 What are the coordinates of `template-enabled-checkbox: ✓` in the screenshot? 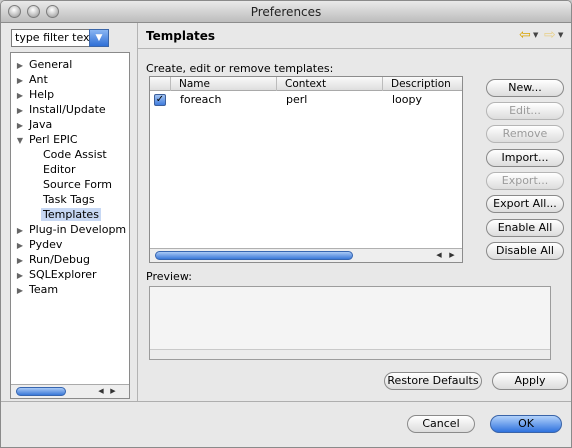 It's located at (160, 100).